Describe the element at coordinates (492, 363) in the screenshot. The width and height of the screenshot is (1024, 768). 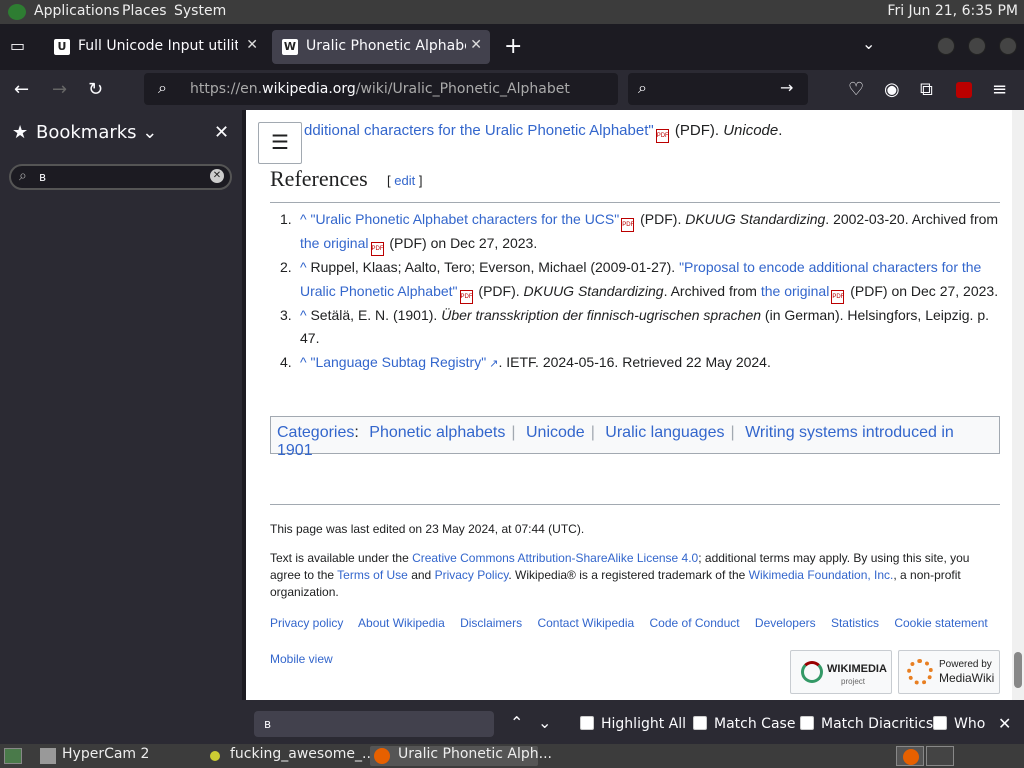
I see `external-link-icon: ↗` at that location.